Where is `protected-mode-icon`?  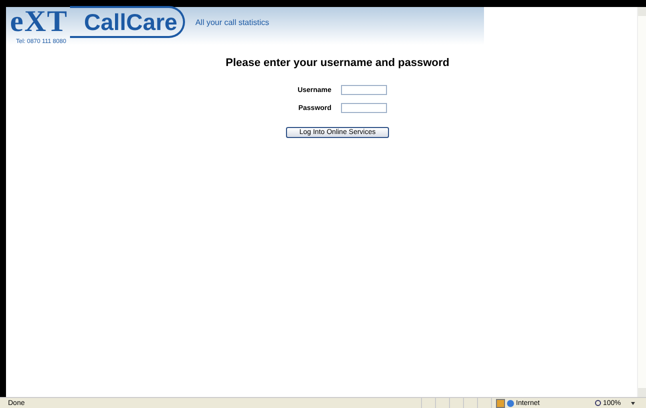
protected-mode-icon is located at coordinates (500, 403).